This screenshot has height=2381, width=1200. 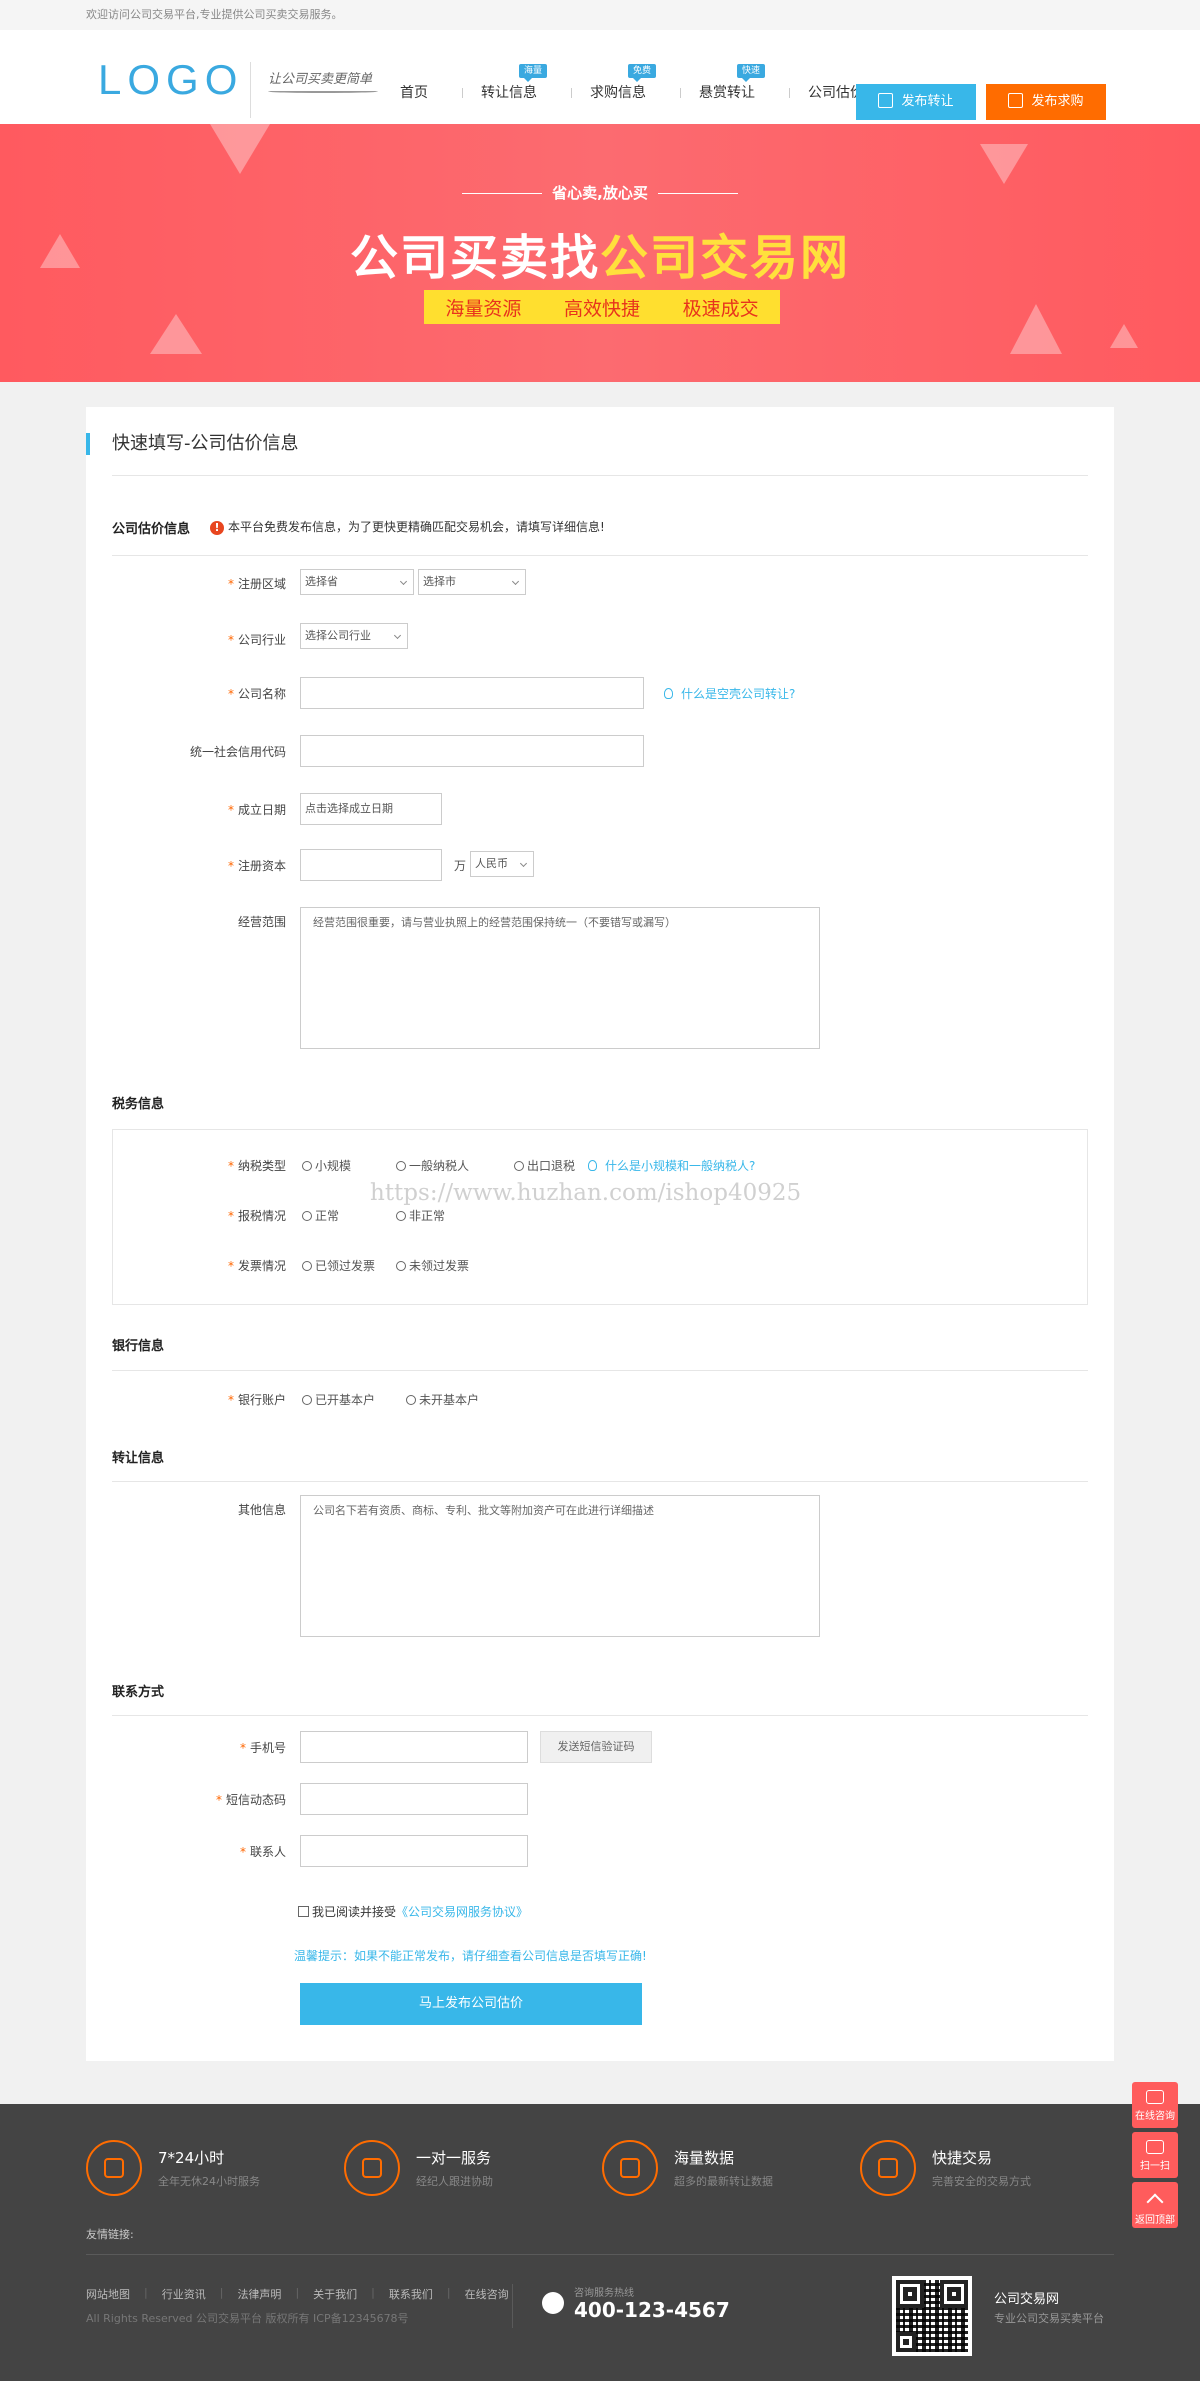 What do you see at coordinates (1027, 2299) in the screenshot?
I see `footer-brand: 公司交易网` at bounding box center [1027, 2299].